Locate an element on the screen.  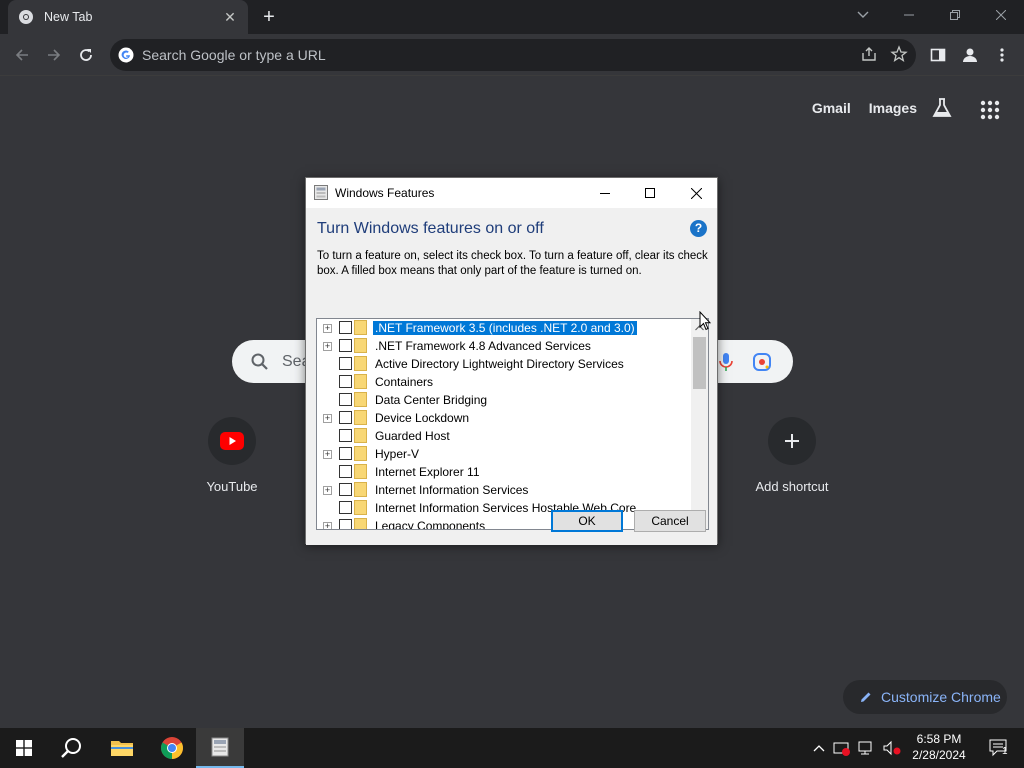
gmail-link: Gmail is located at coordinates (831, 108).